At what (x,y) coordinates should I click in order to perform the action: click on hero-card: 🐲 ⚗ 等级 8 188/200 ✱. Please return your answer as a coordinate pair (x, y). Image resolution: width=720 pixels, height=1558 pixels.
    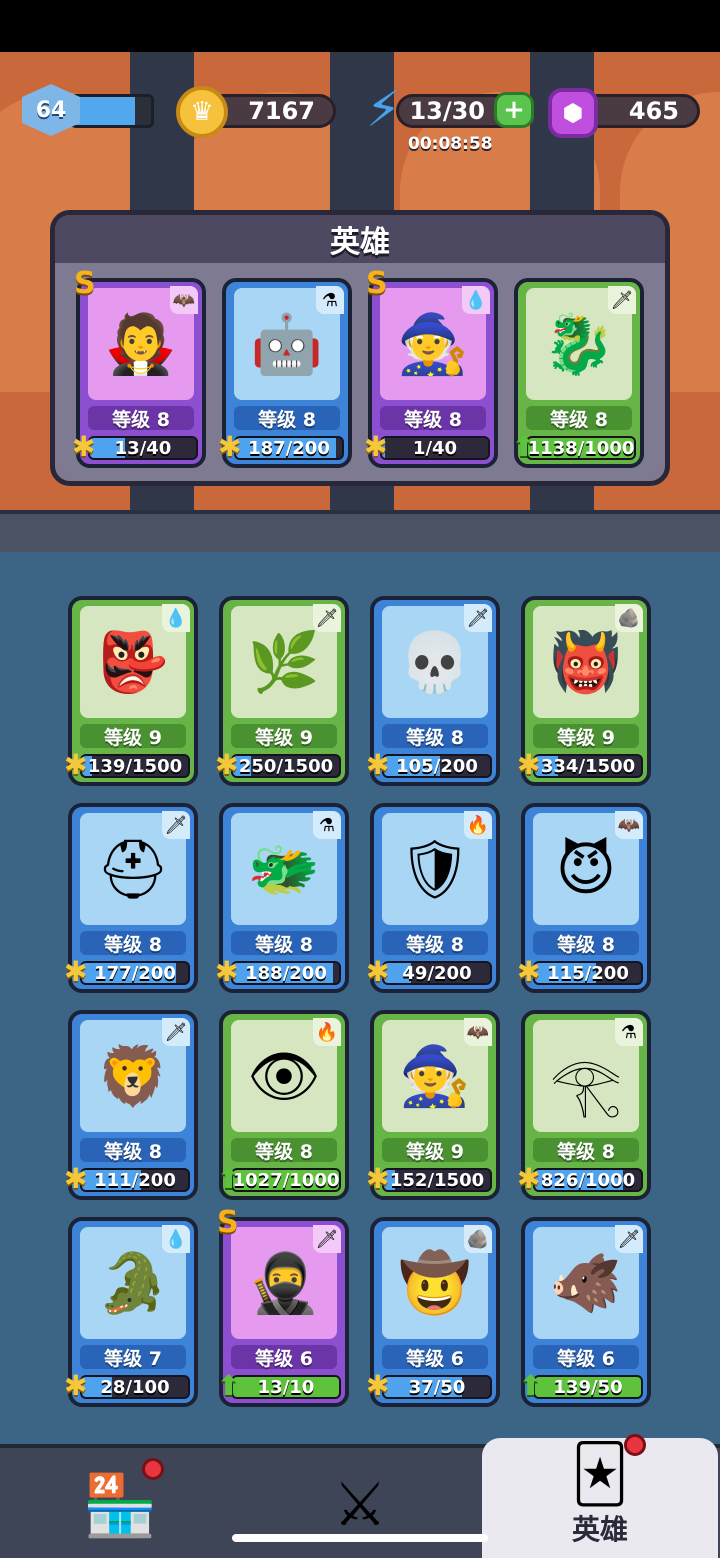
    Looking at the image, I should click on (282, 898).